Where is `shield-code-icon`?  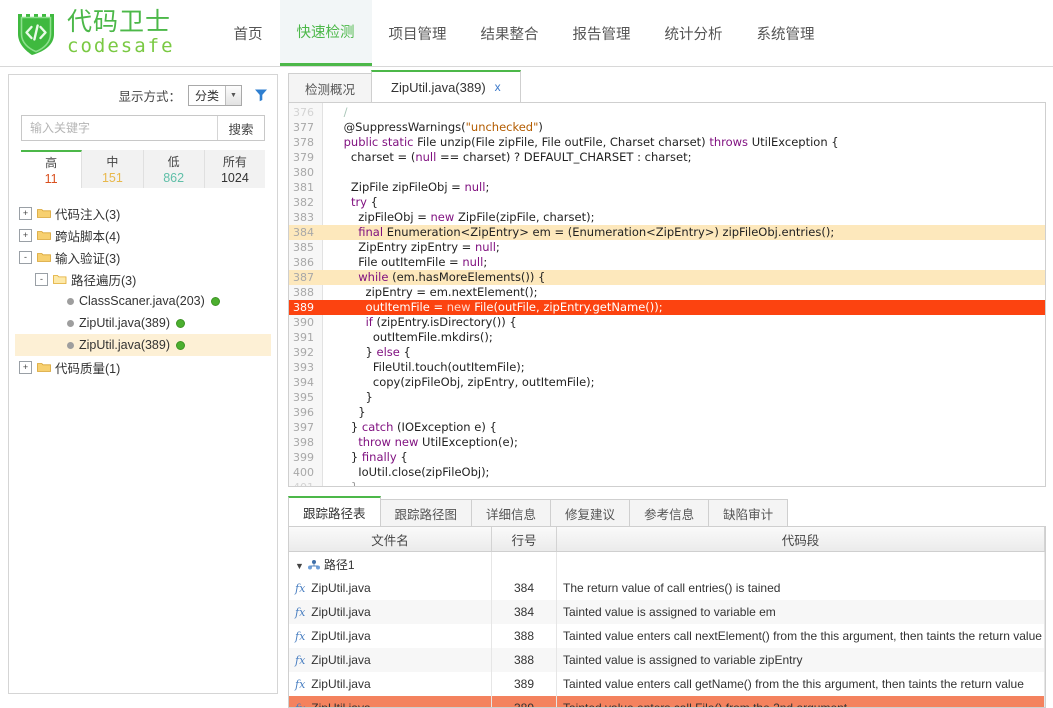
shield-code-icon is located at coordinates (36, 33).